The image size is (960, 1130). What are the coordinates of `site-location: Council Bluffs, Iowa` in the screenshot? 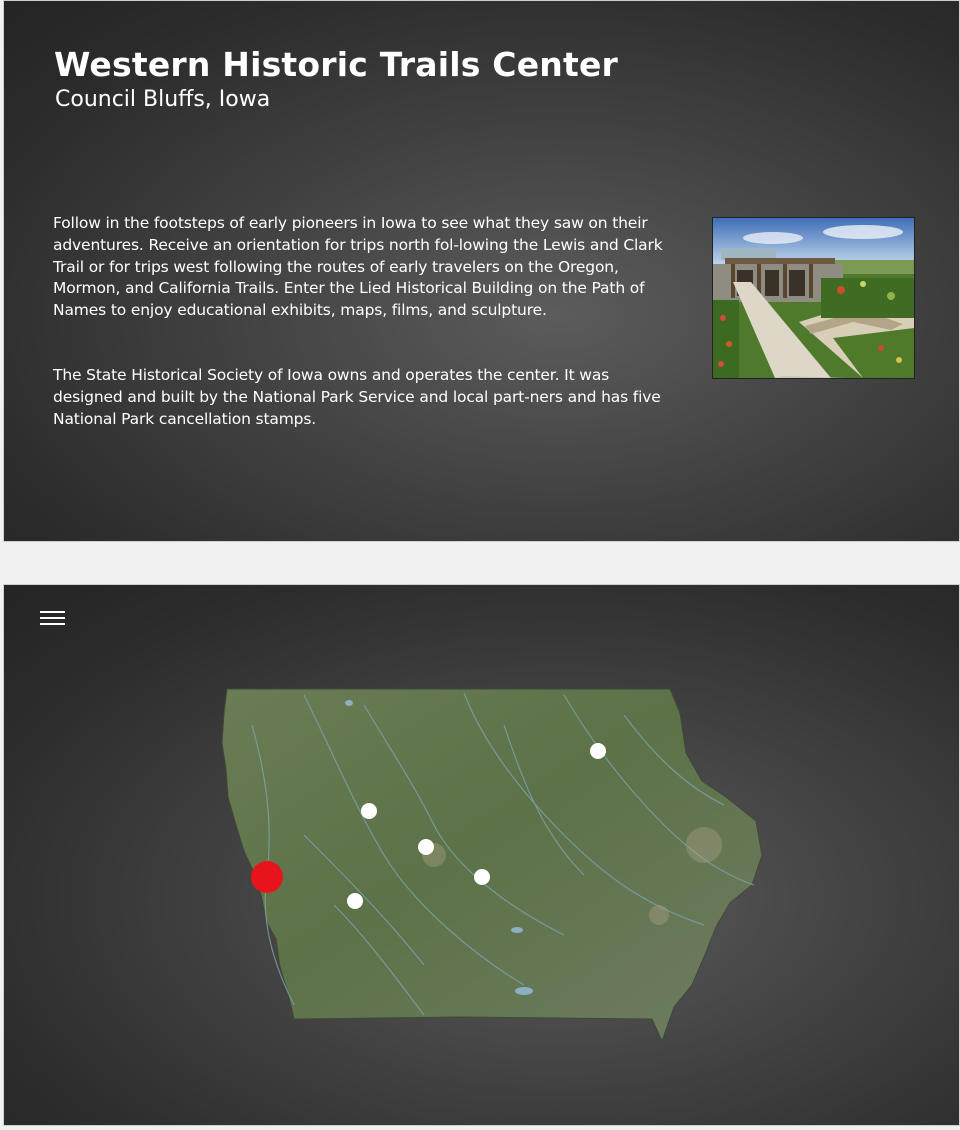 It's located at (163, 99).